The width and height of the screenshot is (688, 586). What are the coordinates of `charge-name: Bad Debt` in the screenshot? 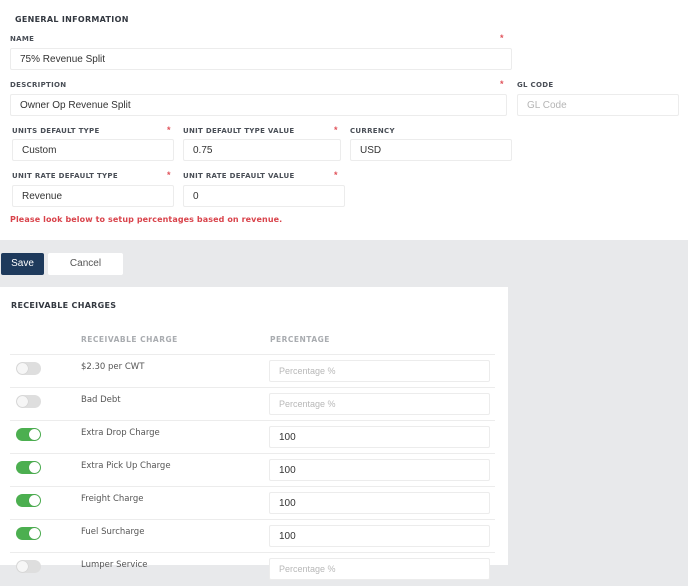 It's located at (101, 400).